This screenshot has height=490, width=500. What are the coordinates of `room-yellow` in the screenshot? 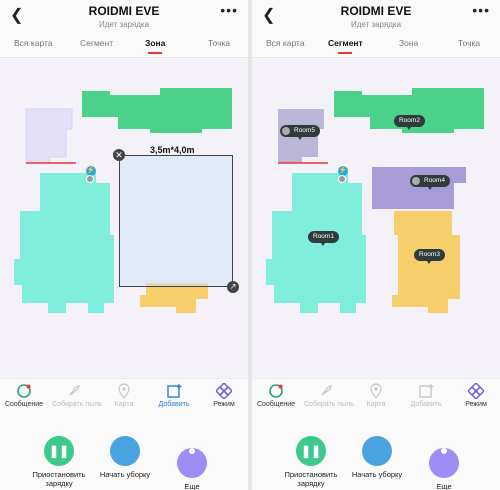 It's located at (174, 298).